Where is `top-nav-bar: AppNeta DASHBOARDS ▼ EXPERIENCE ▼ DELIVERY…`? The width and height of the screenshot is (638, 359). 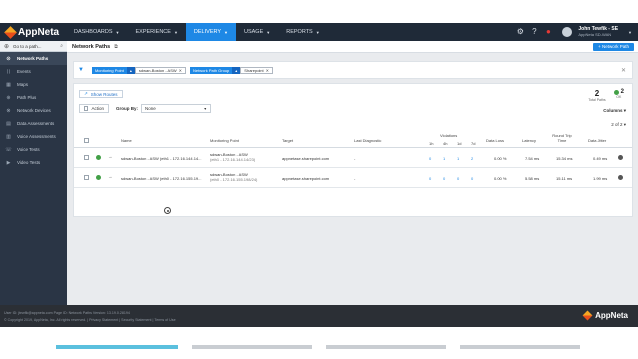 top-nav-bar: AppNeta DASHBOARDS ▼ EXPERIENCE ▼ DELIVERY… is located at coordinates (319, 32).